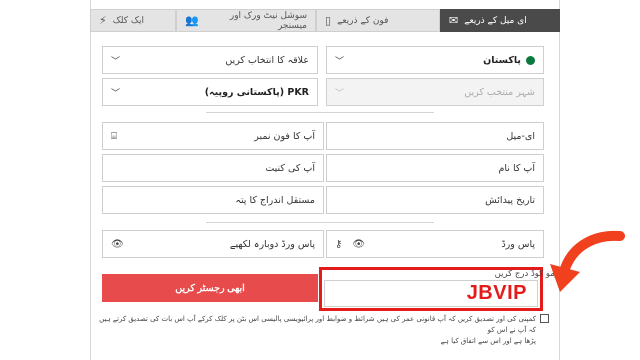 This screenshot has width=640, height=360. Describe the element at coordinates (103, 20) in the screenshot. I see `lightning-icon: ⚡` at that location.